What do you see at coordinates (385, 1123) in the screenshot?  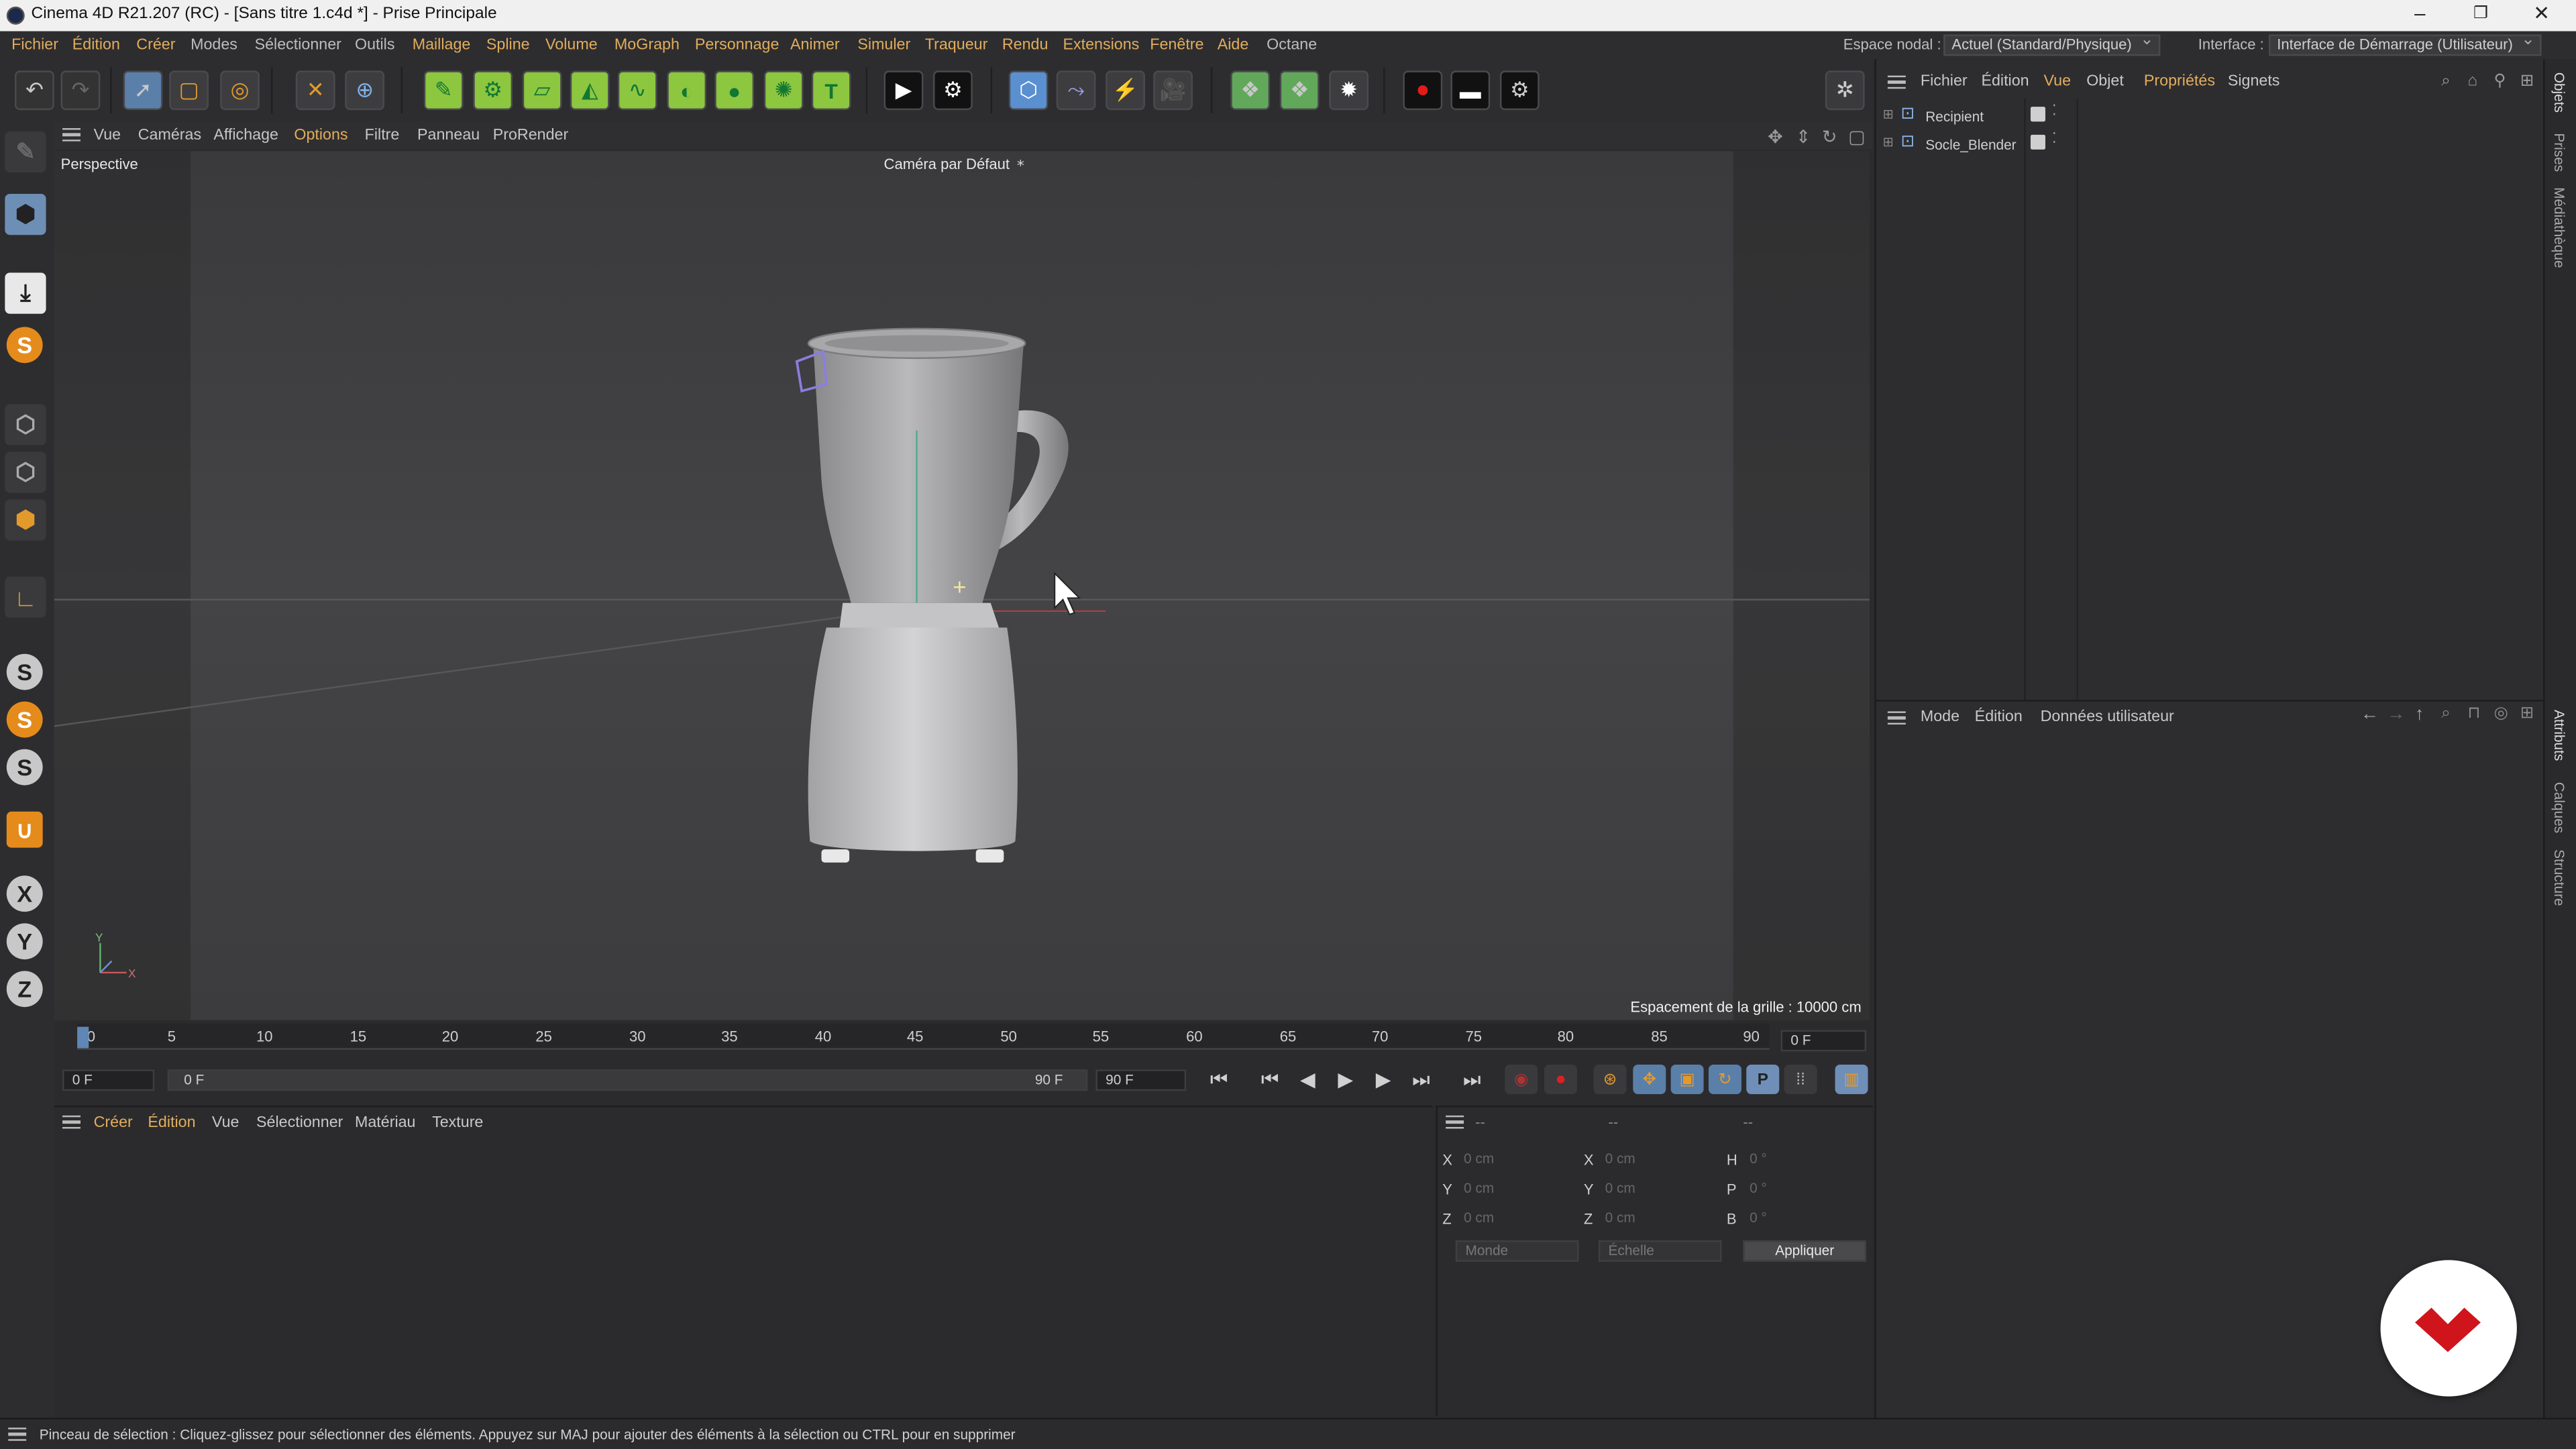 I see `materials-menu-materiau: Matériau` at bounding box center [385, 1123].